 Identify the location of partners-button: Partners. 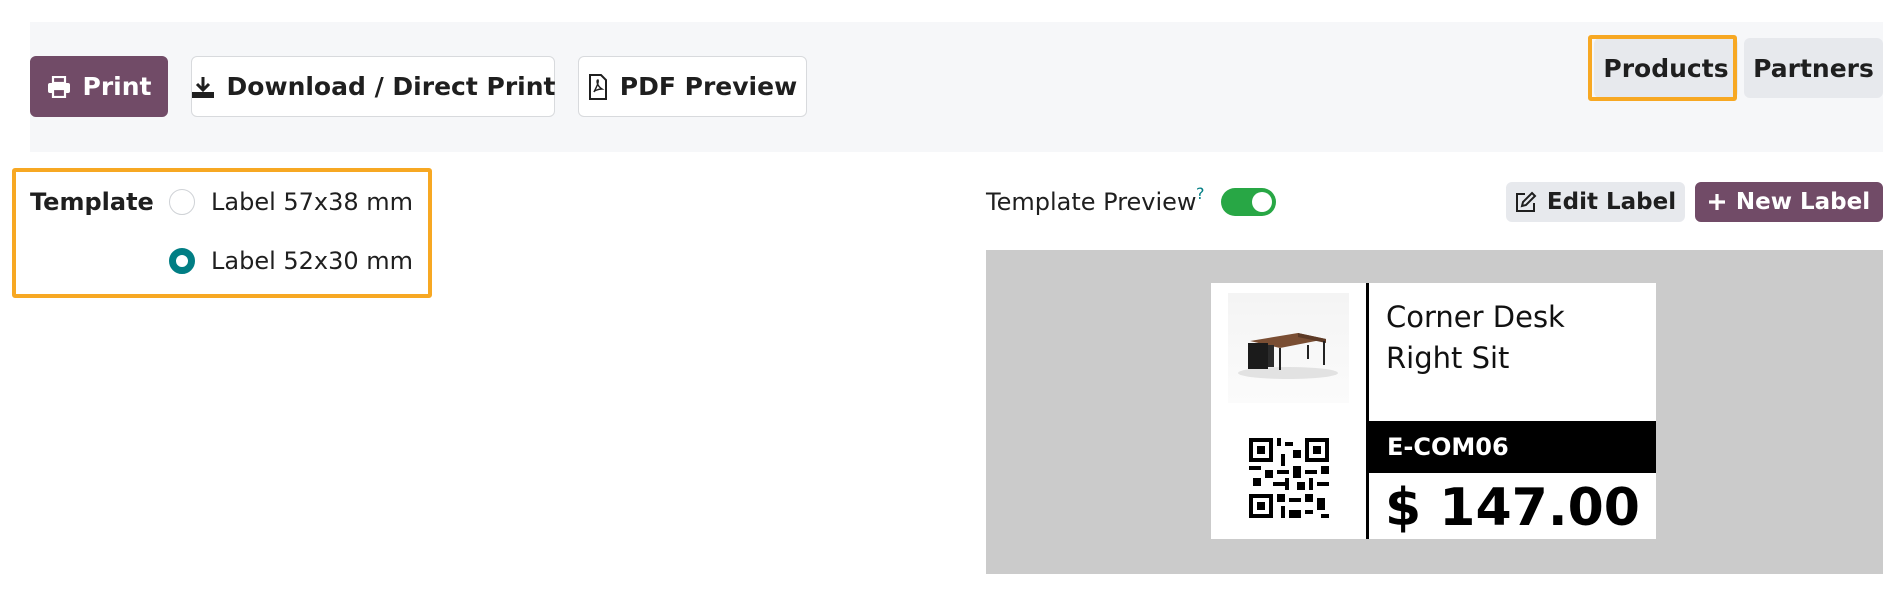
(1813, 68).